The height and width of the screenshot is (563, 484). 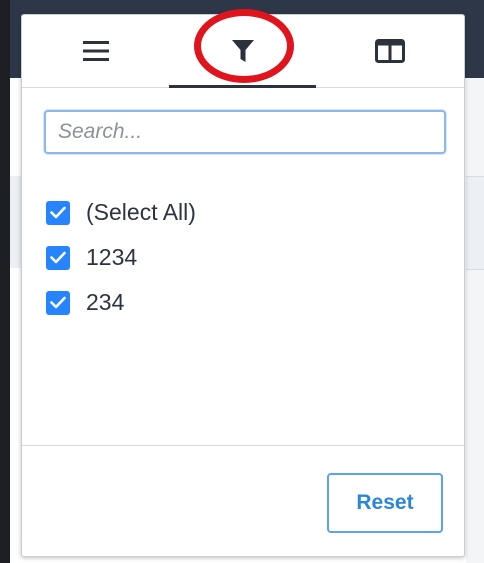 I want to click on active-tab-indicator, so click(x=242, y=86).